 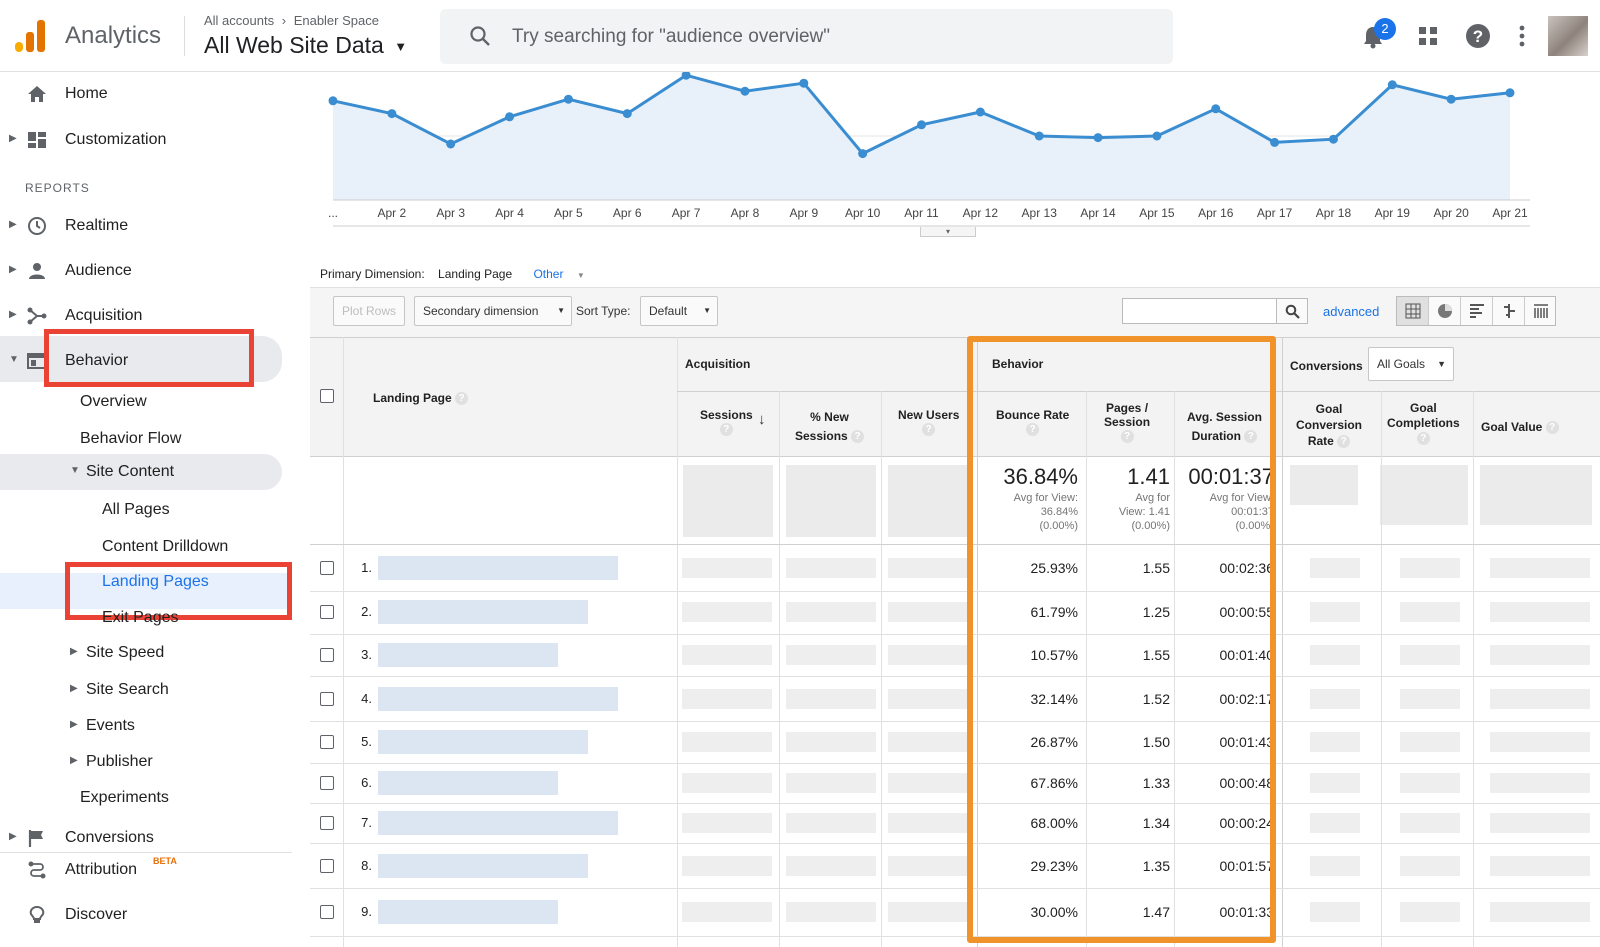 What do you see at coordinates (141, 547) in the screenshot?
I see `sidebar-item-content-drilldown: Content Drilldown` at bounding box center [141, 547].